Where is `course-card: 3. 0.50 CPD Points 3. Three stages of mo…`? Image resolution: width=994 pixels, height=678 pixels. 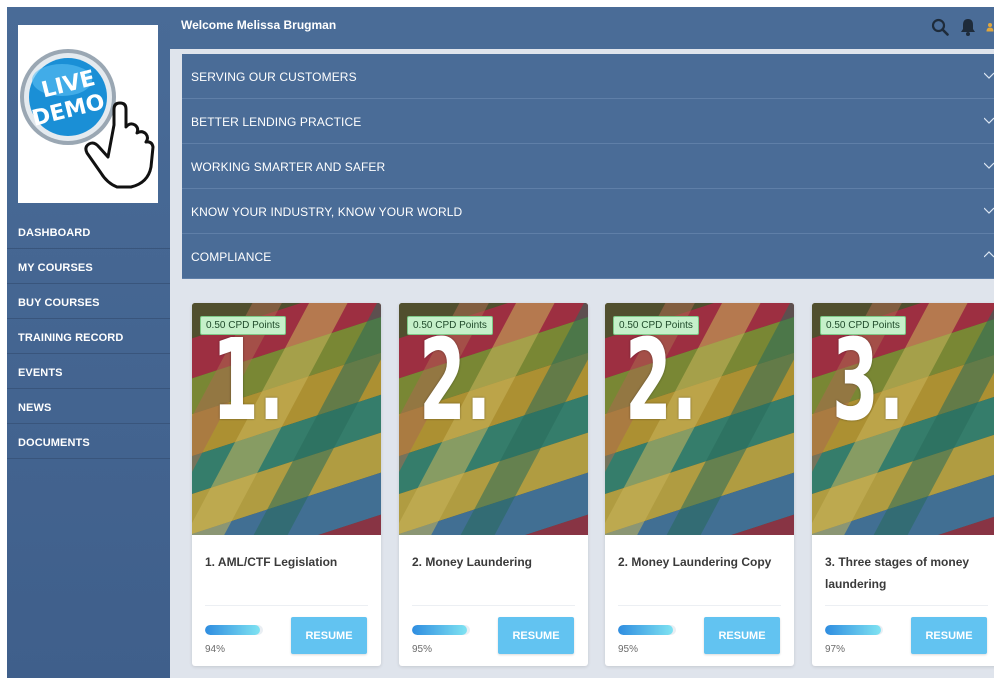
course-card: 3. 0.50 CPD Points 3. Three stages of mo… is located at coordinates (903, 484).